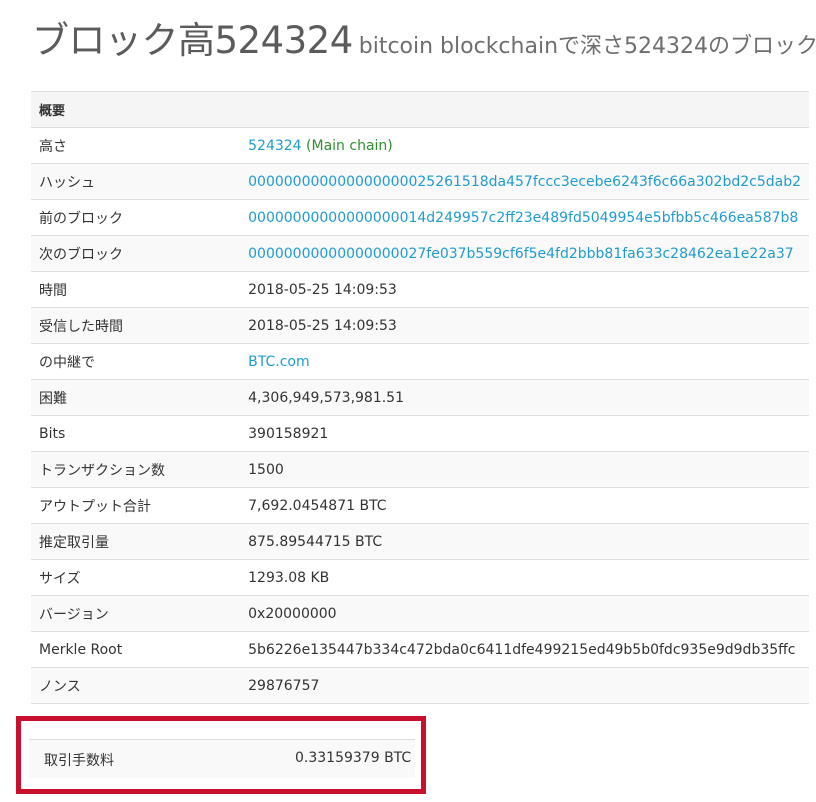 Image resolution: width=816 pixels, height=802 pixels. What do you see at coordinates (587, 46) in the screenshot?
I see `page-subtitle: bitcoin blockchainで深さ524324のブロック` at bounding box center [587, 46].